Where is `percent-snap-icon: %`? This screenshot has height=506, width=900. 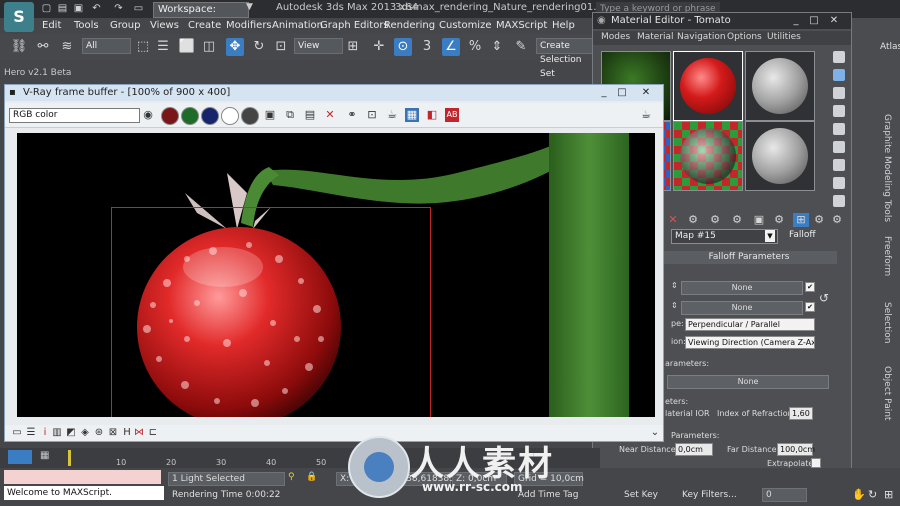
percent-snap-icon: % is located at coordinates (475, 47).